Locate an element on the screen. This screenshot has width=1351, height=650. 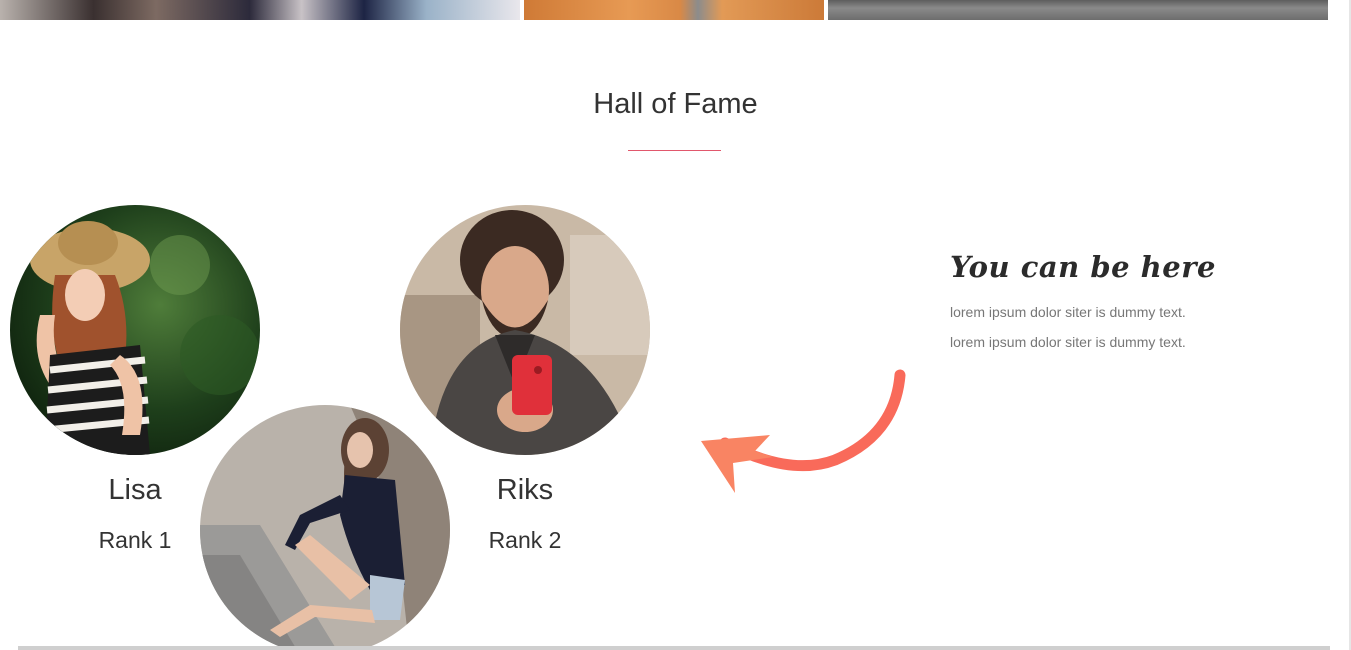
title-divider is located at coordinates (674, 150).